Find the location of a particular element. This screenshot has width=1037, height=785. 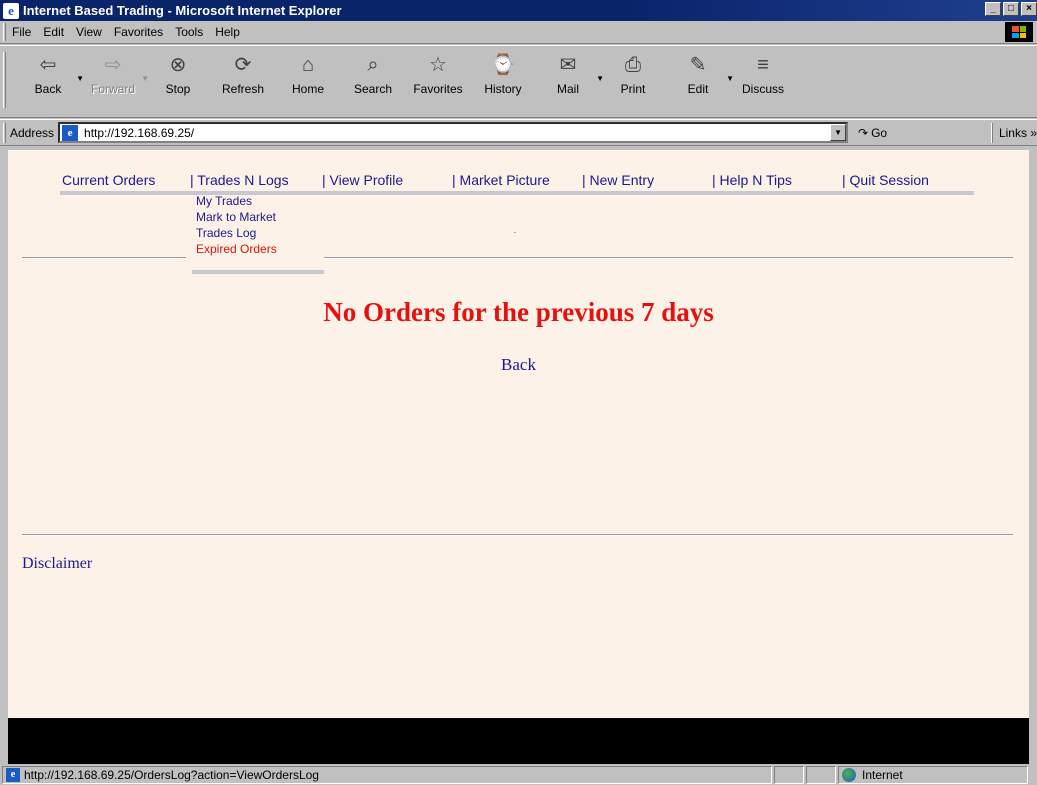

frame-left is located at coordinates (4, 456).